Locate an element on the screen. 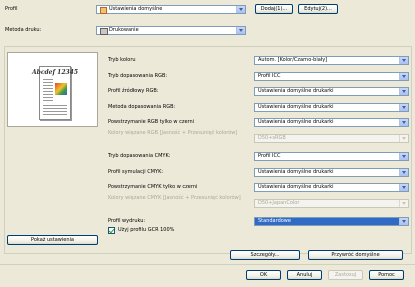  output-profile-label: Profil wydruku: is located at coordinates (127, 221).